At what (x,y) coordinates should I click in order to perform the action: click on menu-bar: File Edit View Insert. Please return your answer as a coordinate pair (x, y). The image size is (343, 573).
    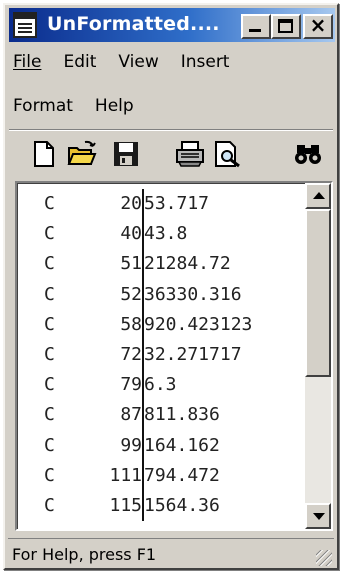
    Looking at the image, I should click on (132, 62).